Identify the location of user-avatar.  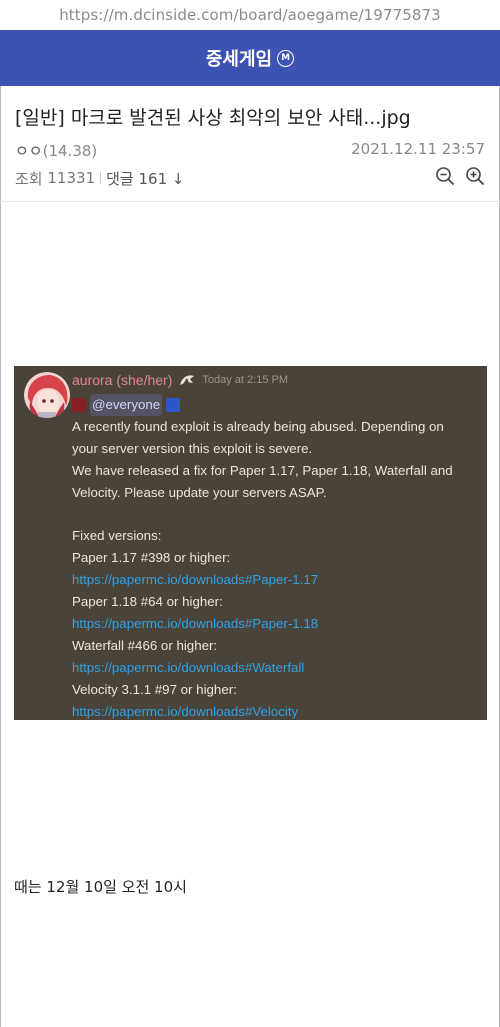
(47, 395).